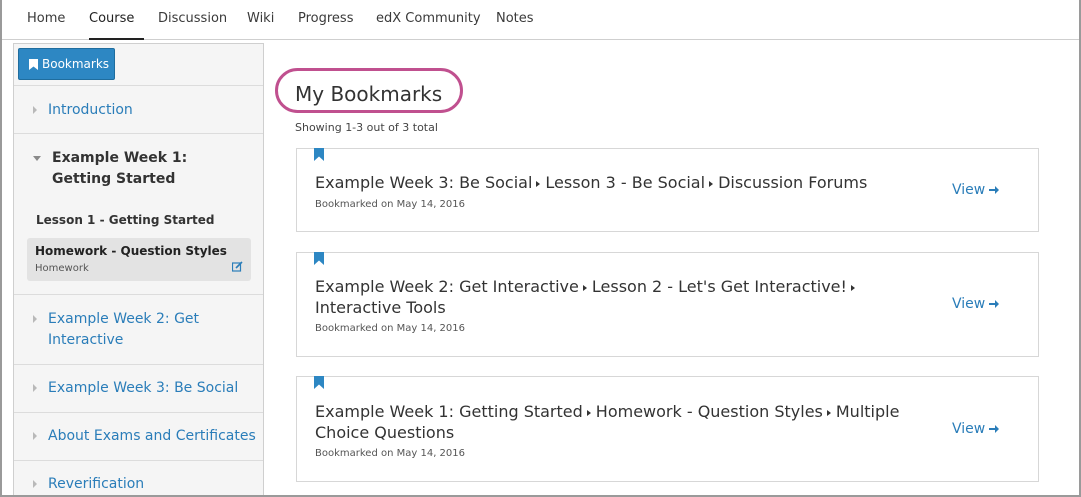 The width and height of the screenshot is (1081, 497). I want to click on sidebar-section-week3: Example Week 3: Be Social, so click(138, 388).